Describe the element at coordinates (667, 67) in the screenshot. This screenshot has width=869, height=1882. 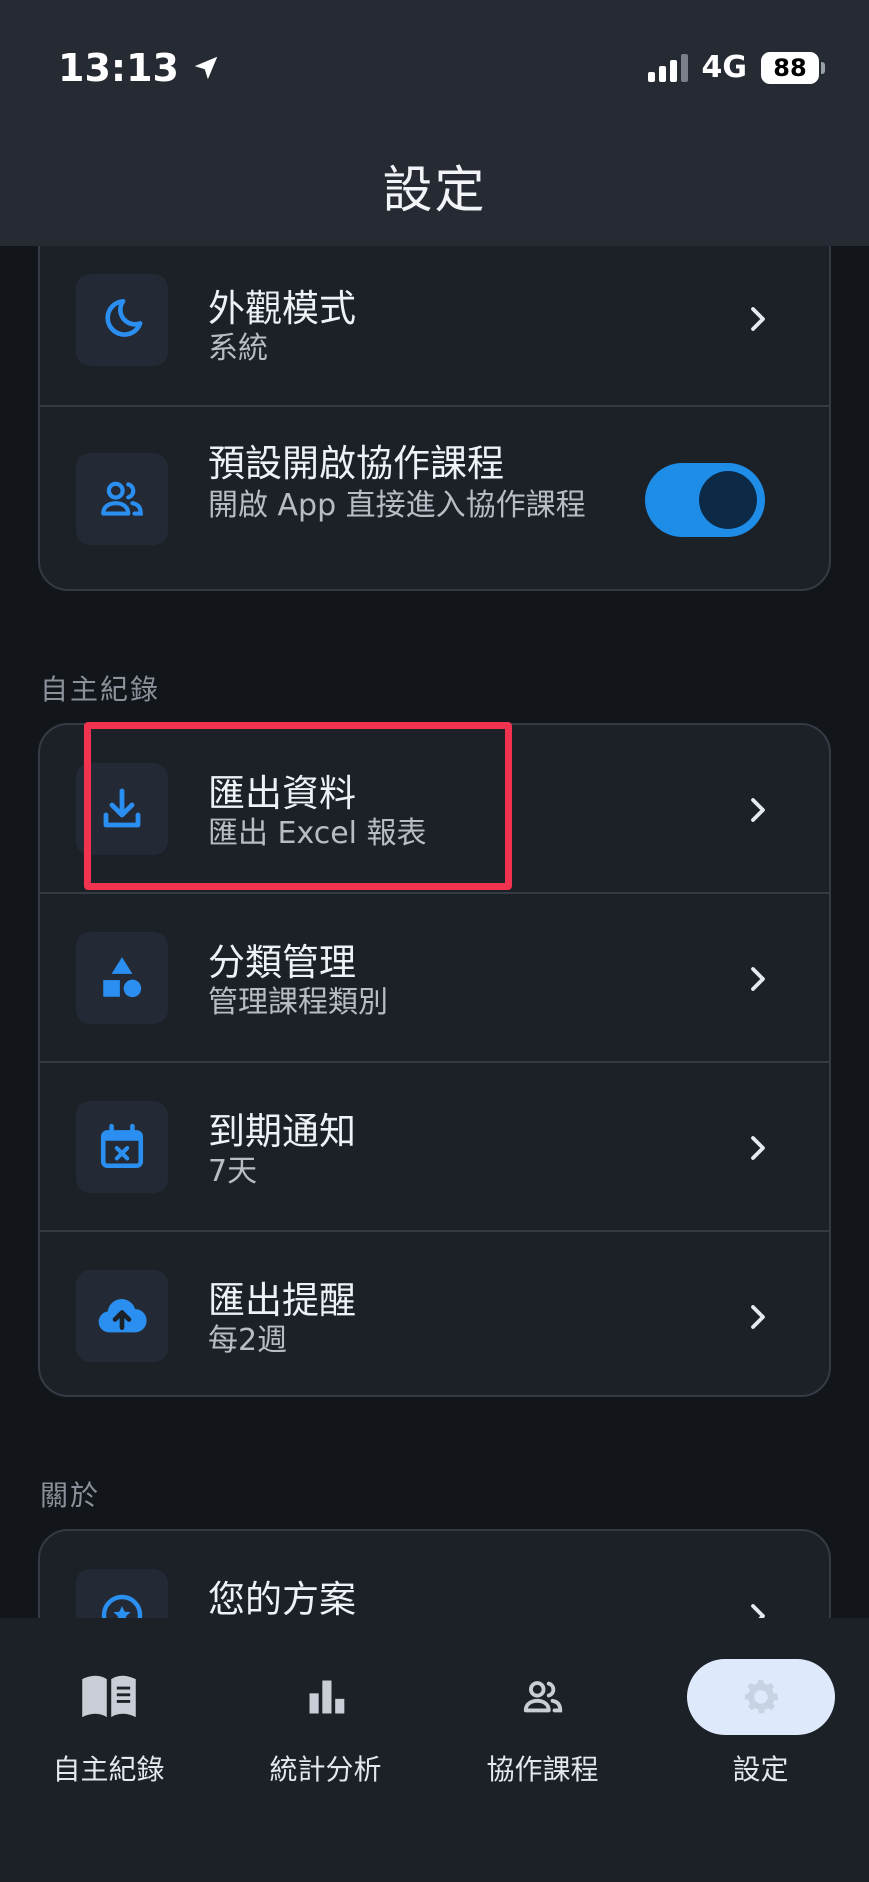
I see `signal-icon` at that location.